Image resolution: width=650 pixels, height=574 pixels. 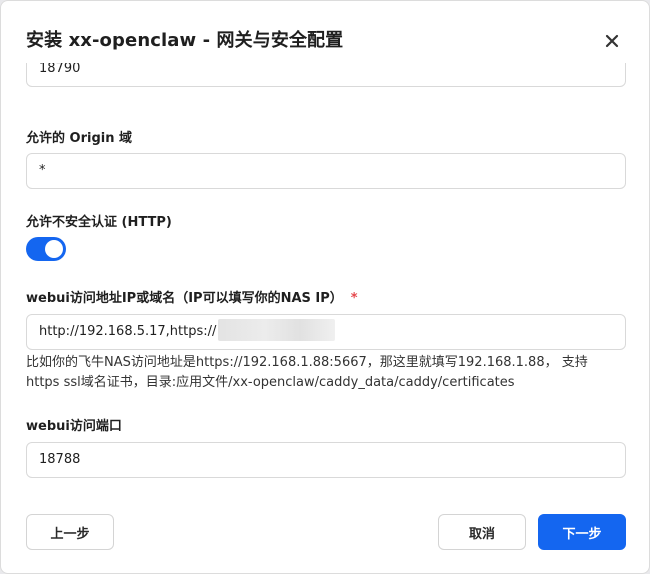 I want to click on close-icon, so click(x=612, y=41).